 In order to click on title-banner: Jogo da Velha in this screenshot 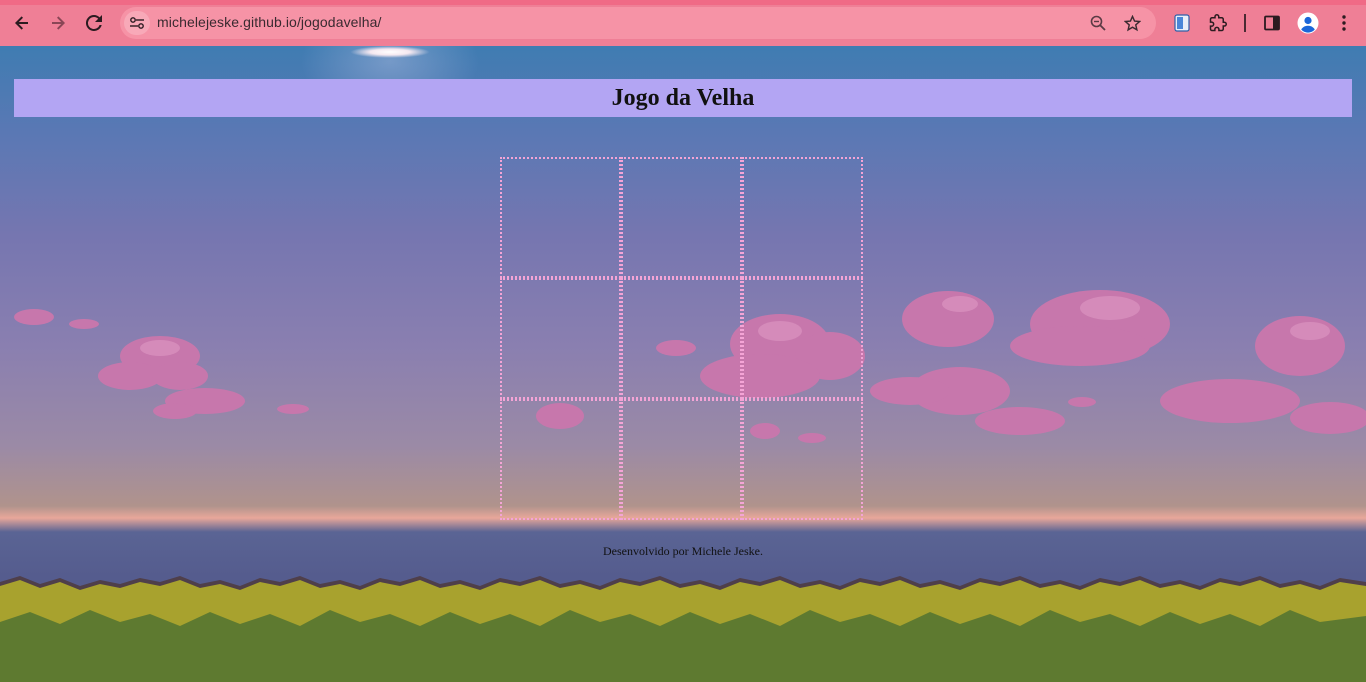, I will do `click(683, 98)`.